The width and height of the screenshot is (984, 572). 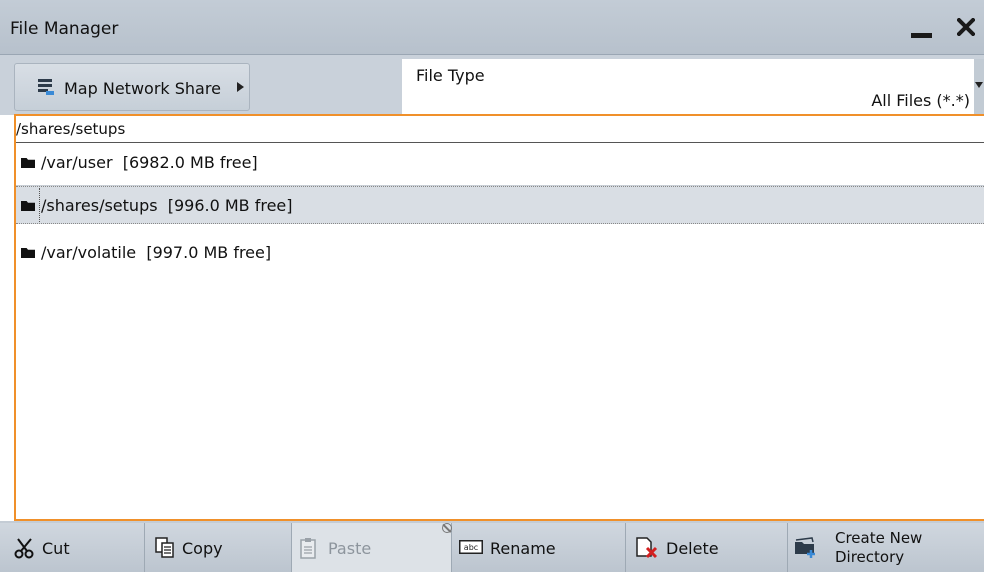 What do you see at coordinates (142, 88) in the screenshot?
I see `map-network-share-label: Map Network Share` at bounding box center [142, 88].